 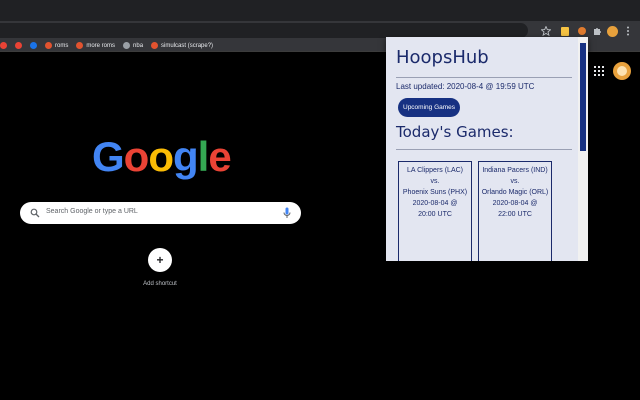 I want to click on away-team: Phoenix Suns (PHX), so click(x=435, y=192).